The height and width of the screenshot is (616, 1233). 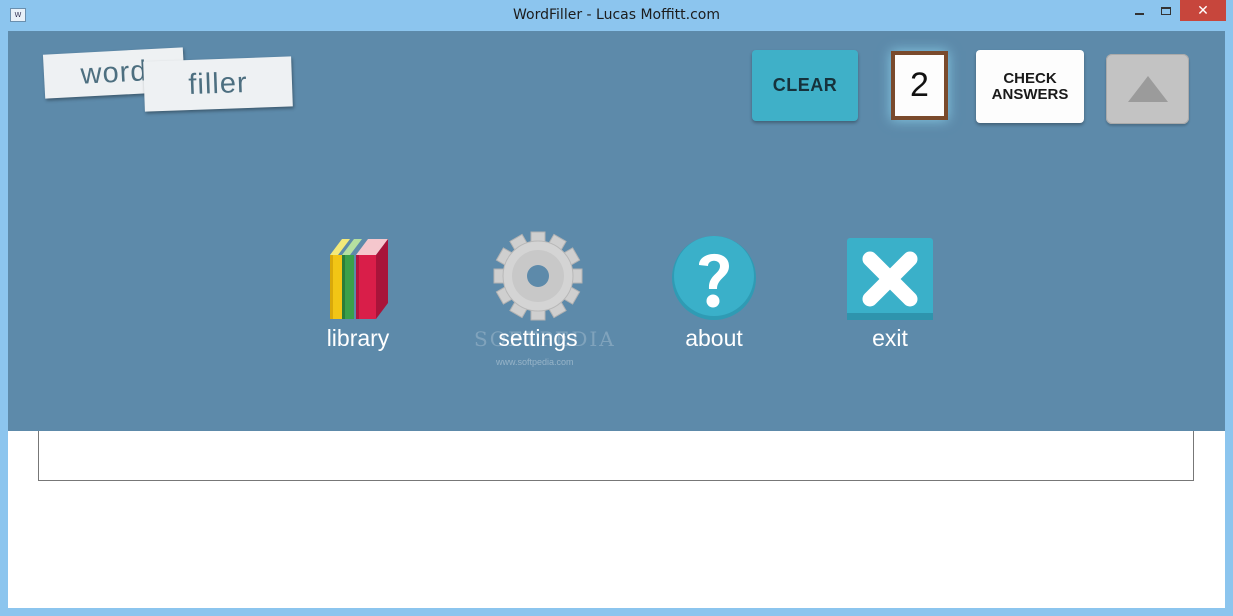 What do you see at coordinates (538, 276) in the screenshot?
I see `gear-icon` at bounding box center [538, 276].